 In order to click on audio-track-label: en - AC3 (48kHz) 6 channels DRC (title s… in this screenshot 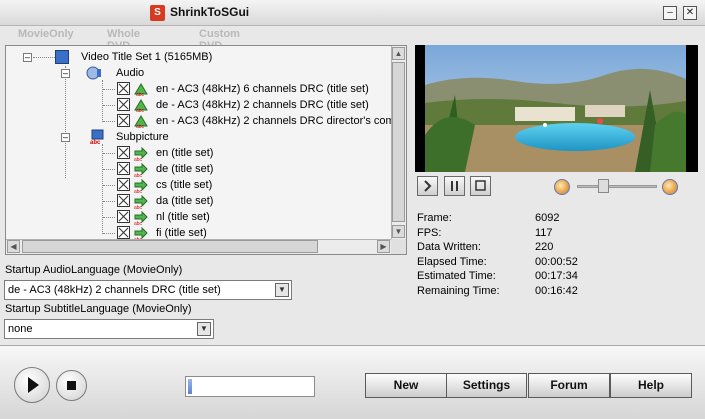, I will do `click(262, 89)`.